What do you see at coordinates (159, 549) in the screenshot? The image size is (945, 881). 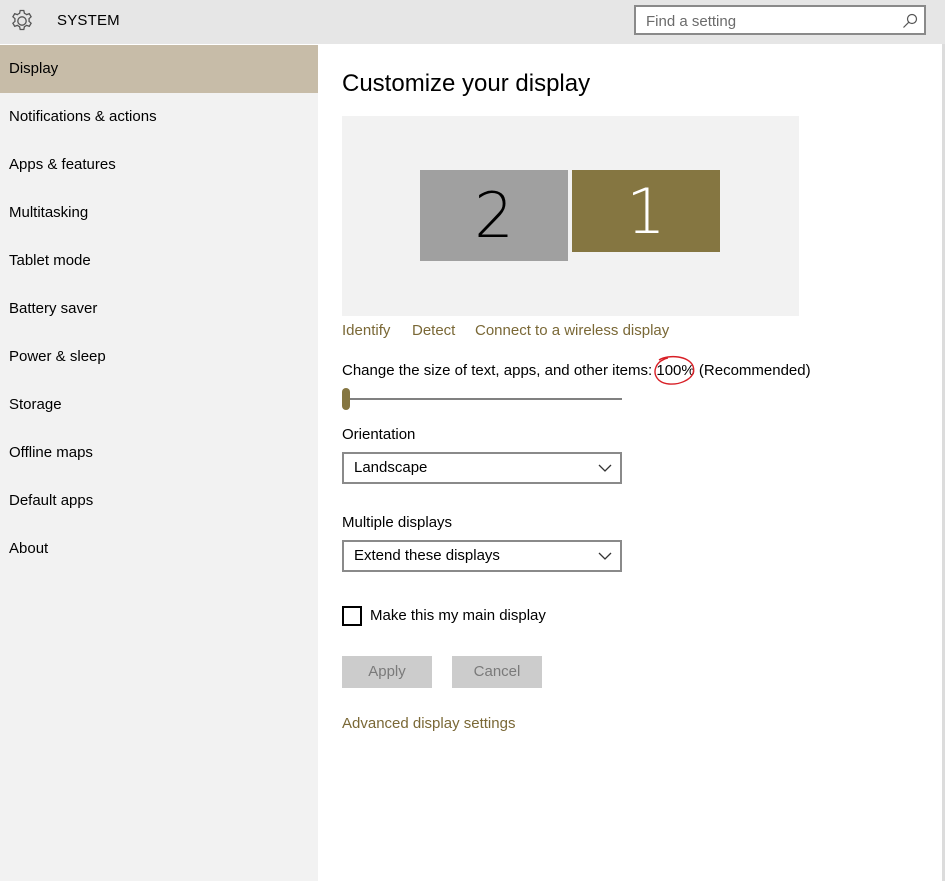 I see `sidebar-item-about: About` at bounding box center [159, 549].